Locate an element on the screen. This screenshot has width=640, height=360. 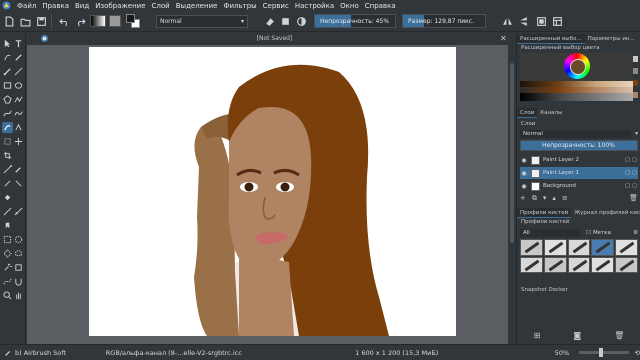
menu-file: Файл is located at coordinates (26, 6).